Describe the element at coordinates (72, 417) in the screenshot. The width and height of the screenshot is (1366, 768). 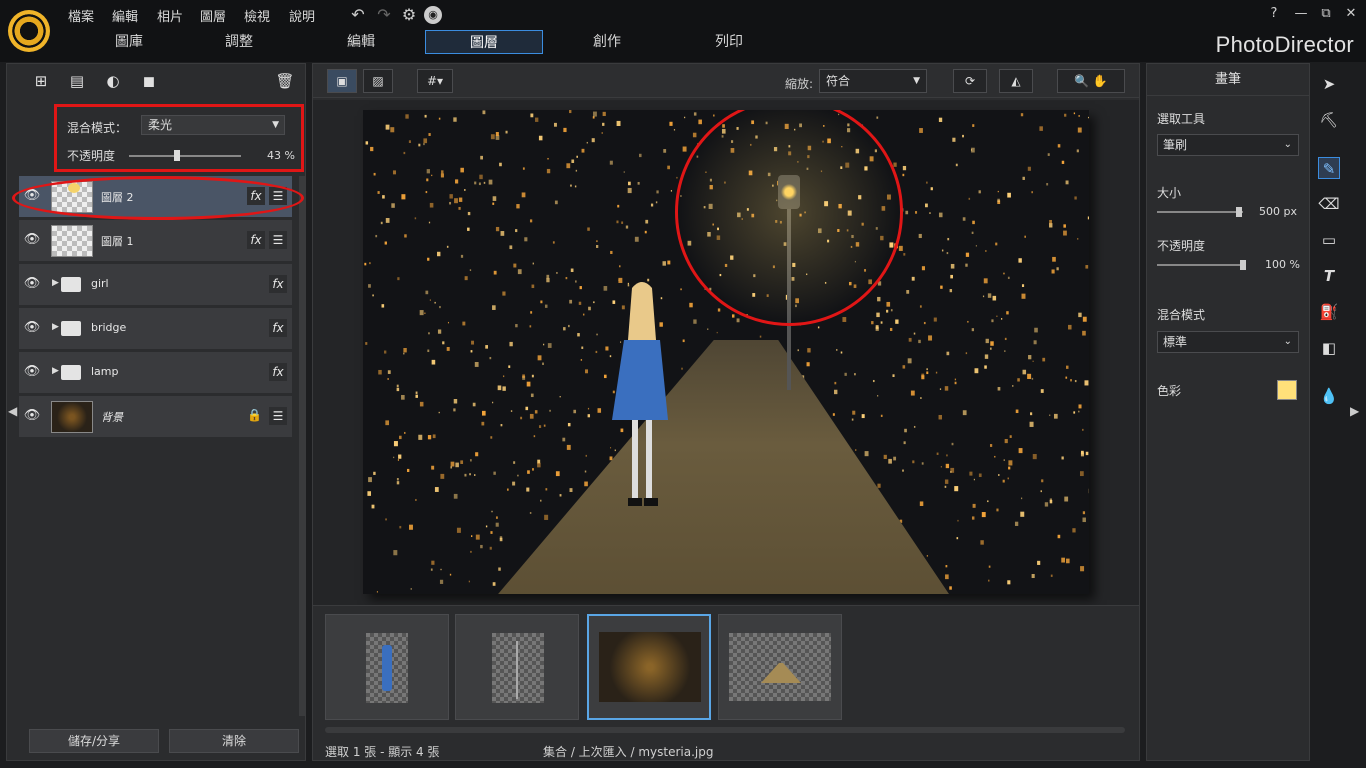
I see `layer-thumbnail` at that location.